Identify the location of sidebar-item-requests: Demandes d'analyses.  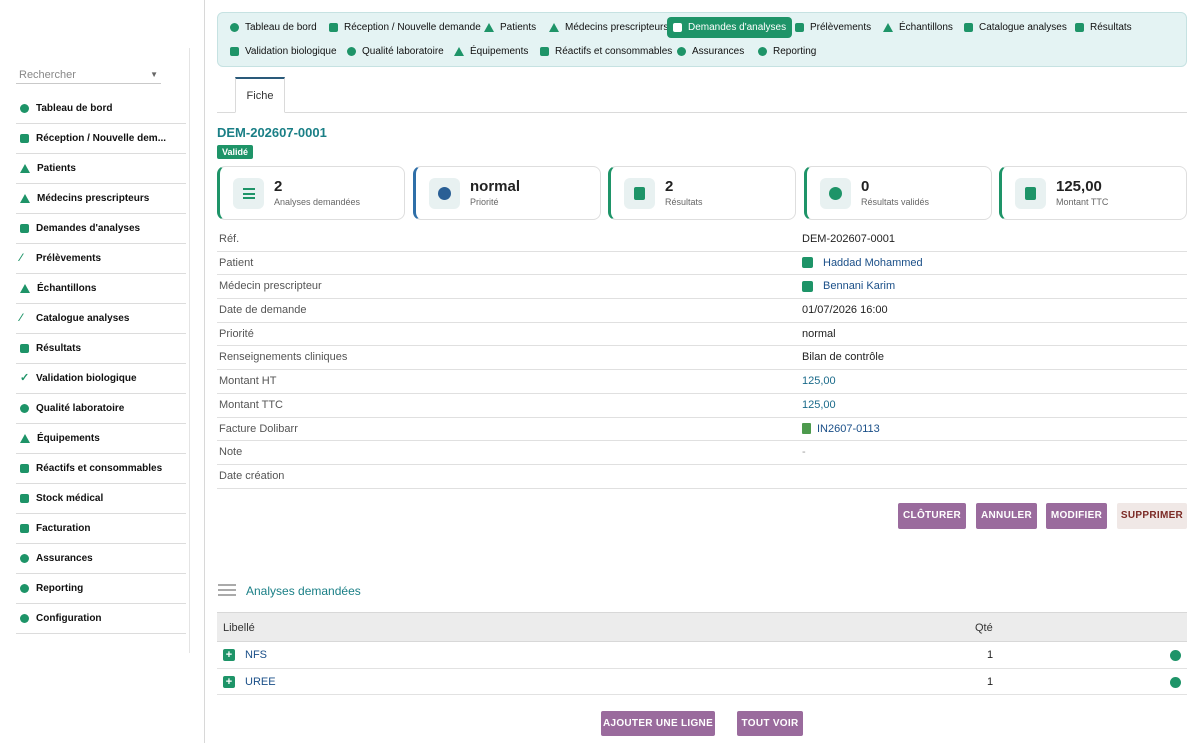
(101, 229).